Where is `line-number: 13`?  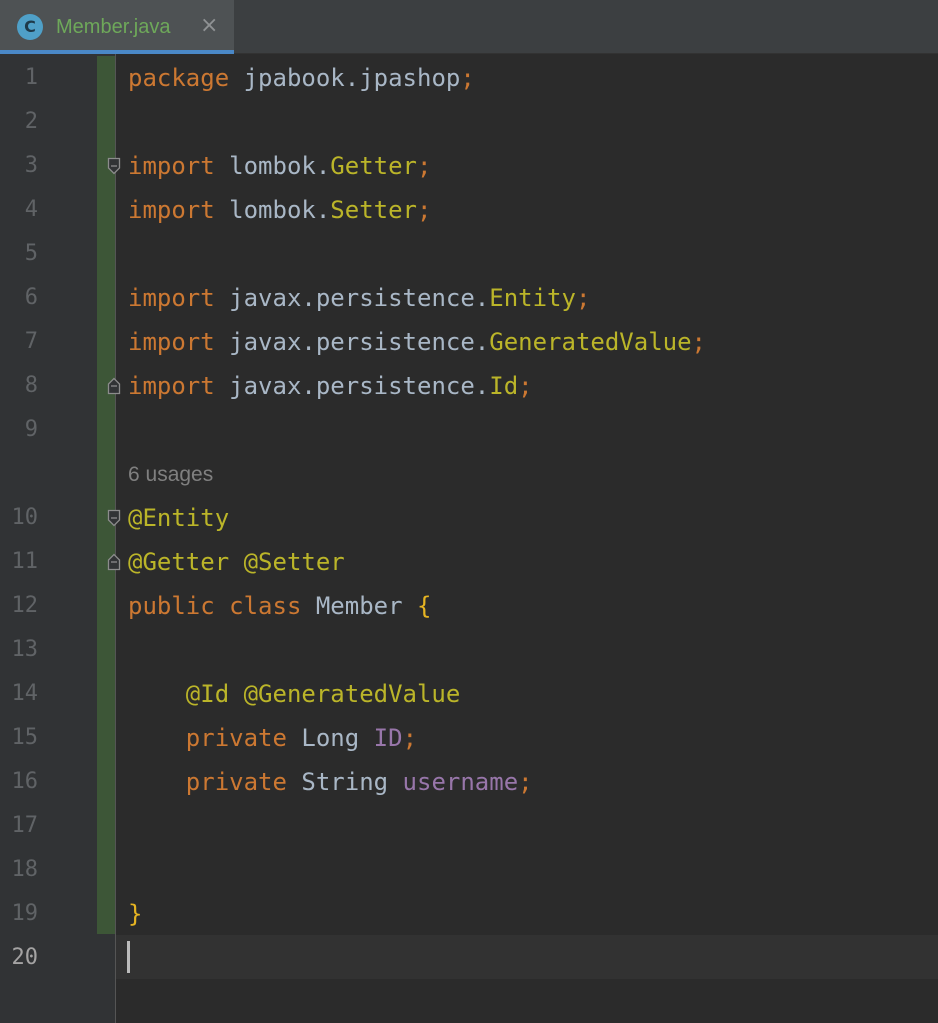 line-number: 13 is located at coordinates (25, 649).